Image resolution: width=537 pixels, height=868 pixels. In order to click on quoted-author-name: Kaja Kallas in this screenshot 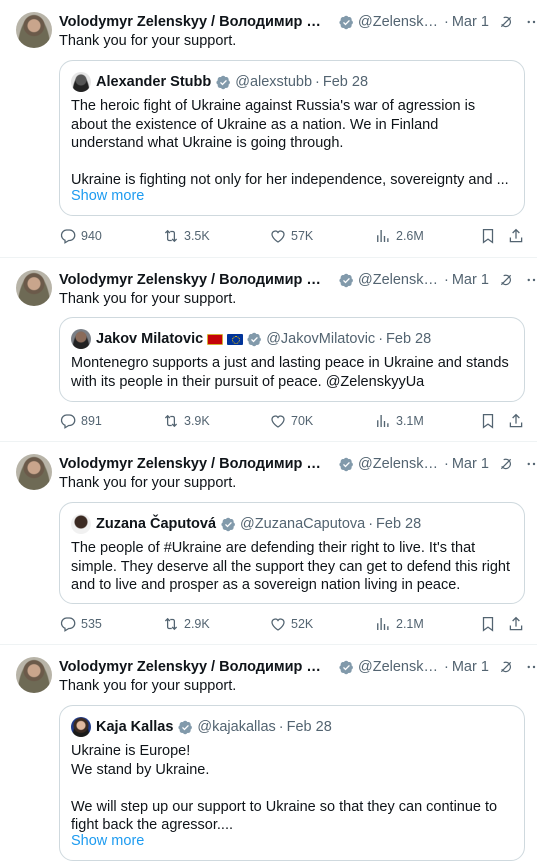, I will do `click(134, 727)`.